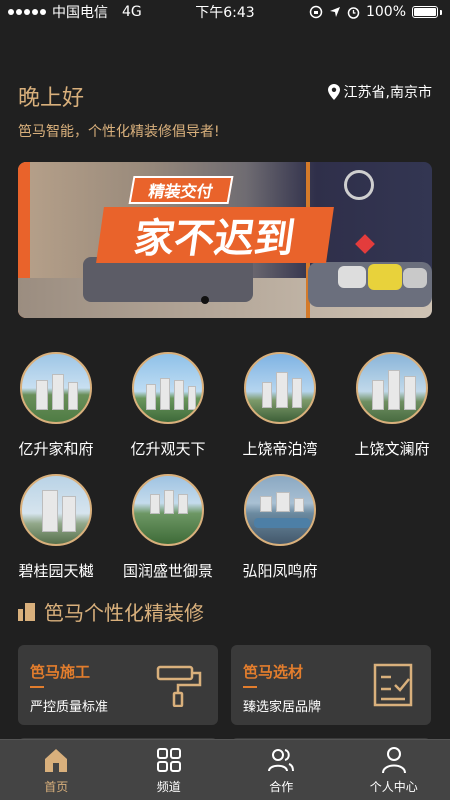 This screenshot has height=800, width=450. Describe the element at coordinates (27, 12) in the screenshot. I see `signal-strength-icon` at that location.